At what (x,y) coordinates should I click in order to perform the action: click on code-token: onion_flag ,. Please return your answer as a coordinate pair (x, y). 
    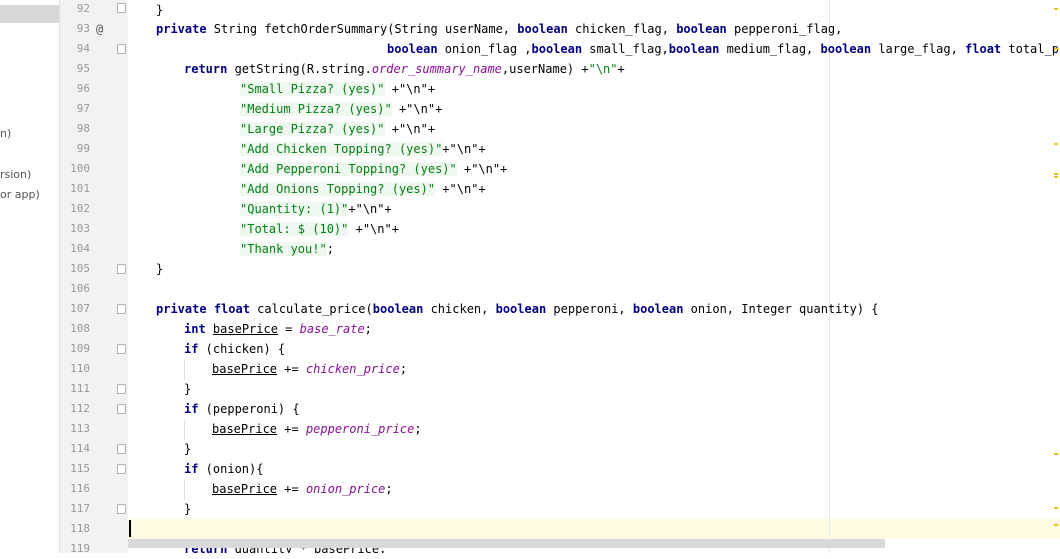
    Looking at the image, I should click on (484, 49).